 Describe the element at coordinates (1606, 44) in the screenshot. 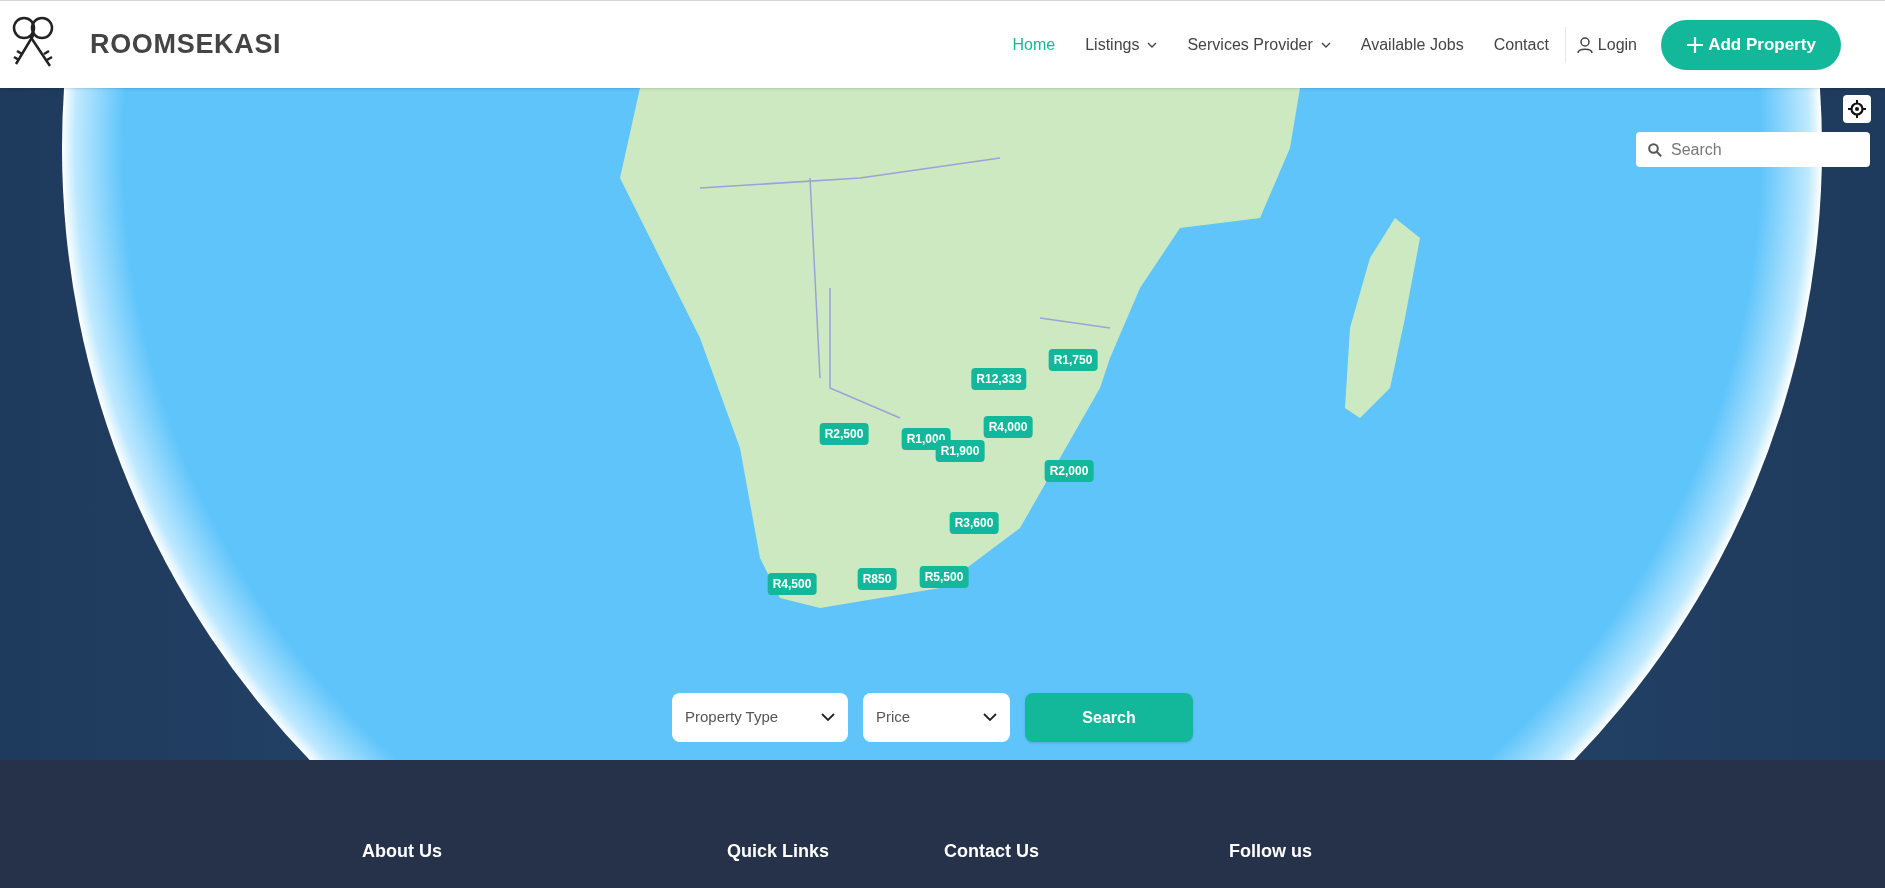

I see `login-link: Login` at that location.